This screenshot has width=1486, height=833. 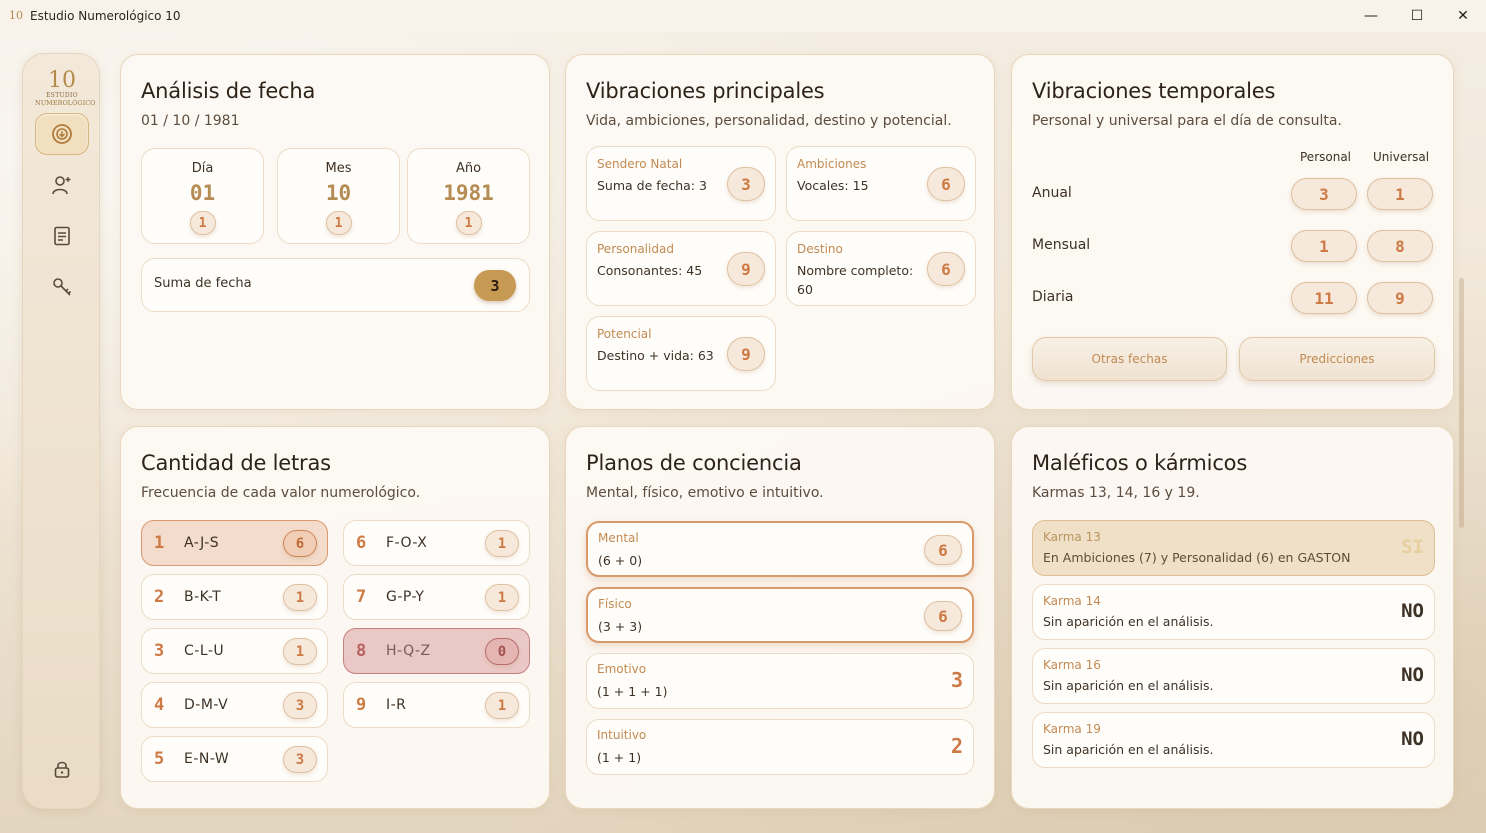 What do you see at coordinates (234, 597) in the screenshot?
I see `letter-group-2: 2 B-K-T 1` at bounding box center [234, 597].